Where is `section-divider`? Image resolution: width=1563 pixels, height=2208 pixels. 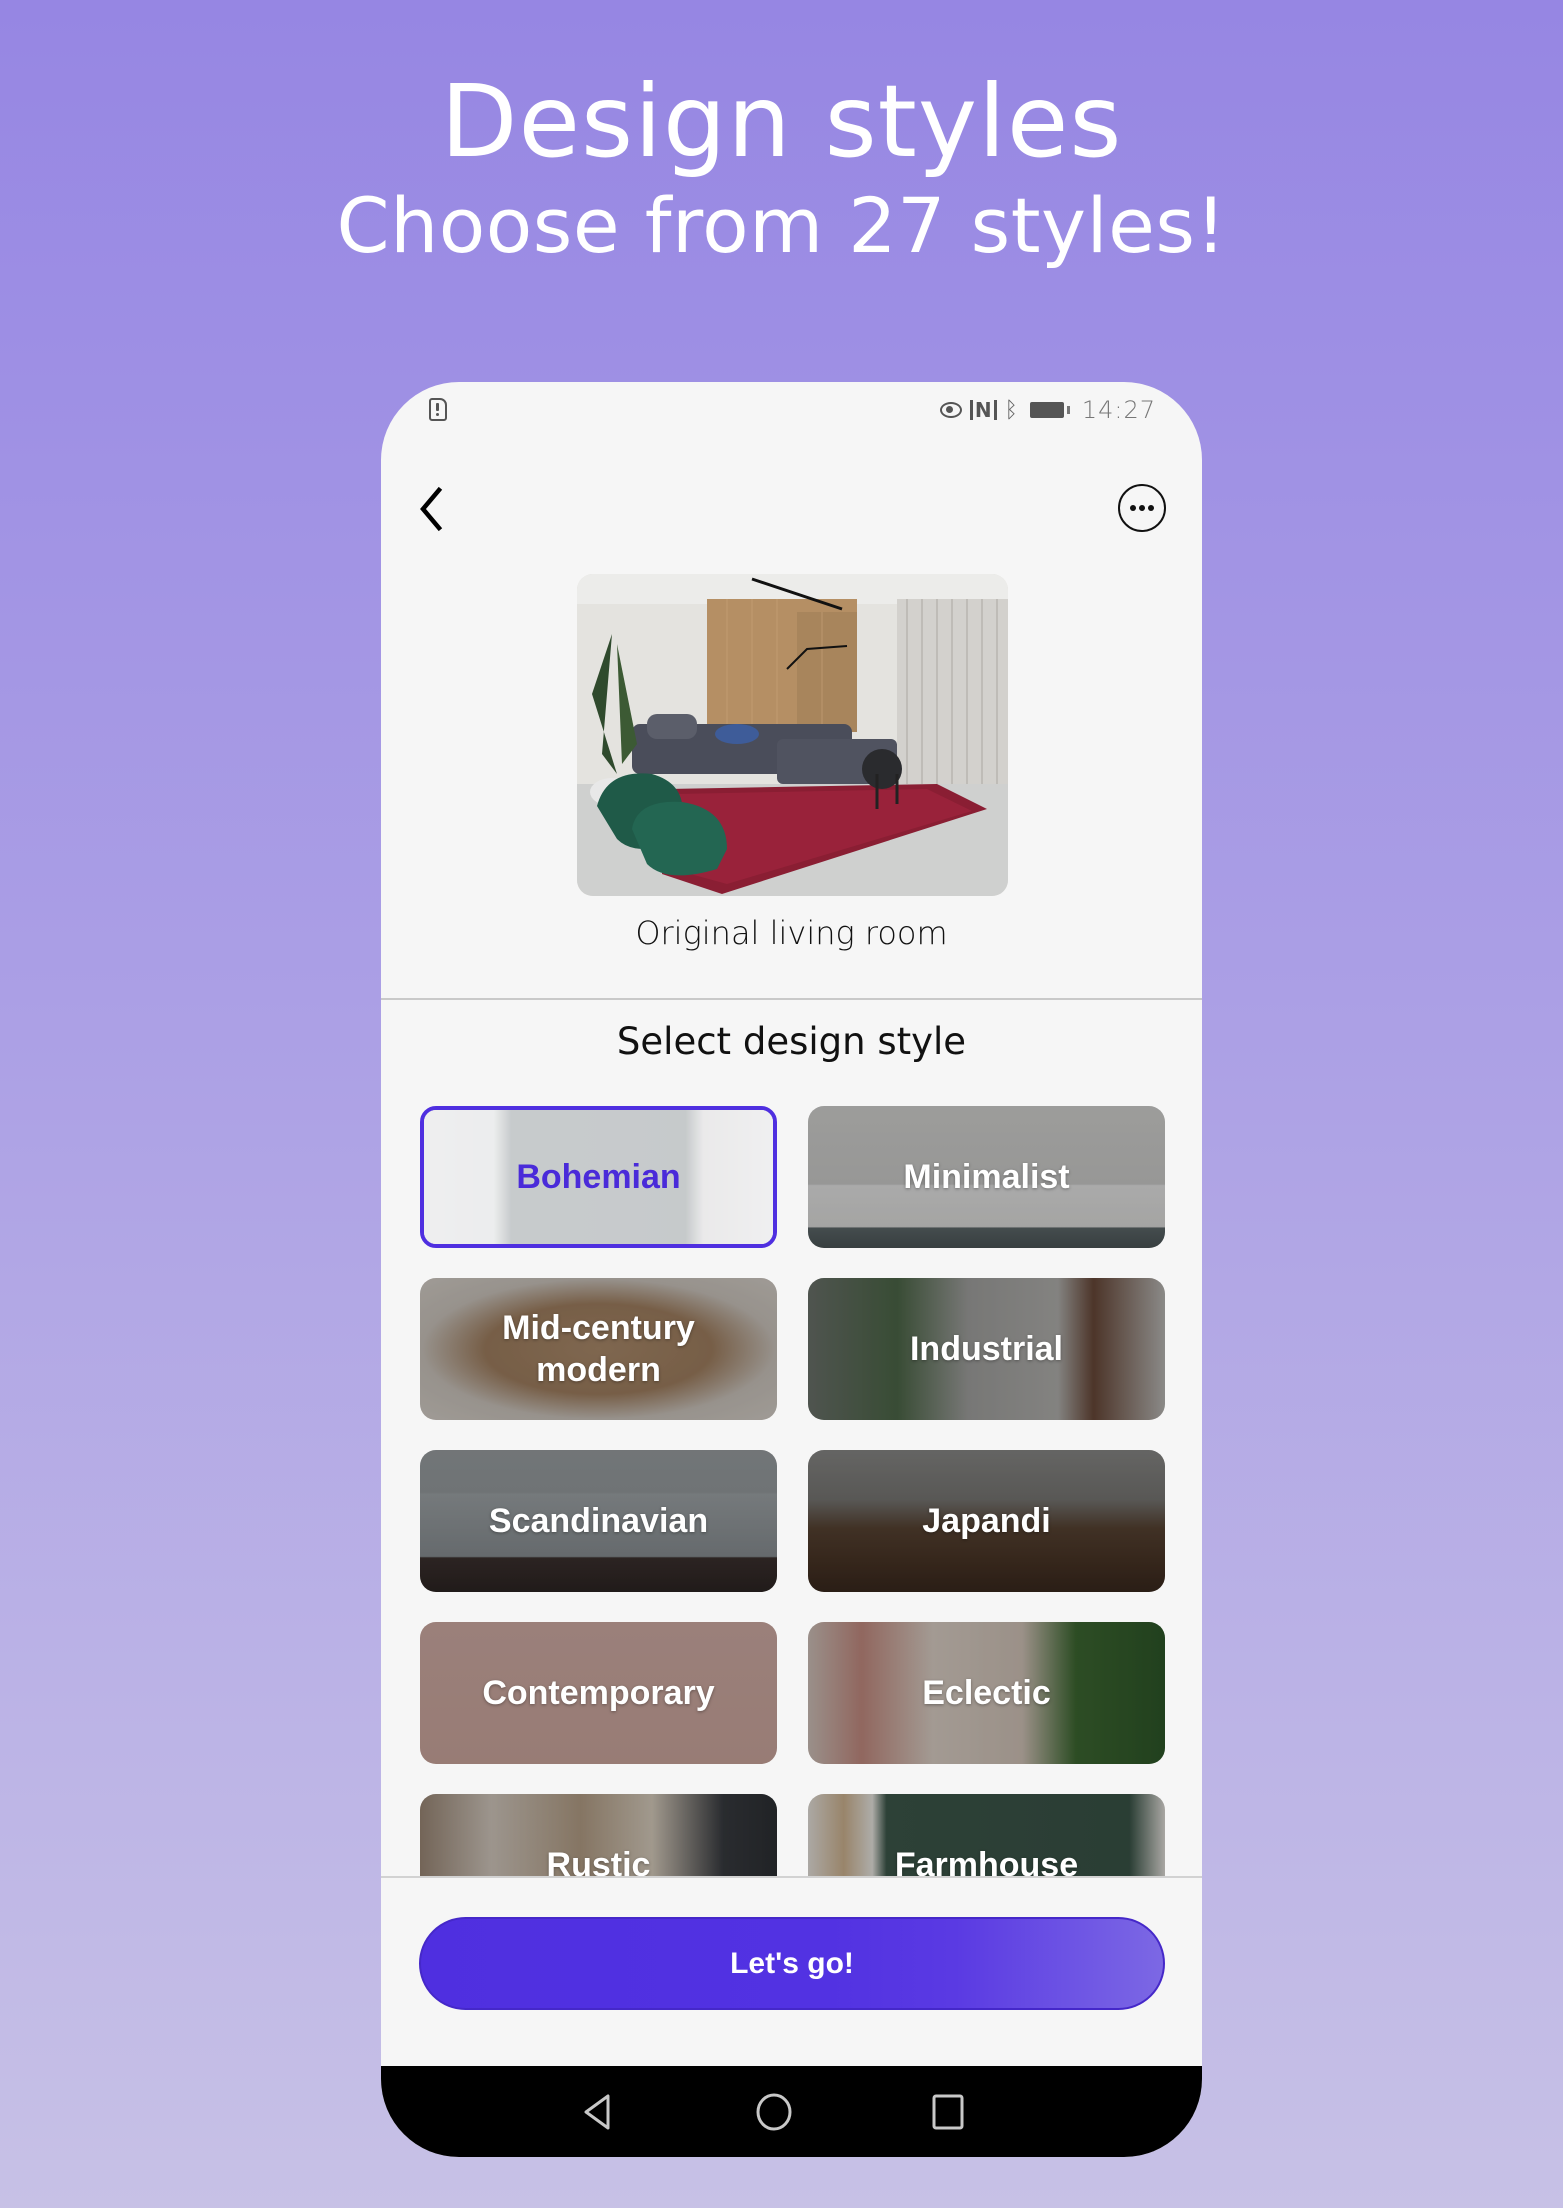 section-divider is located at coordinates (791, 999).